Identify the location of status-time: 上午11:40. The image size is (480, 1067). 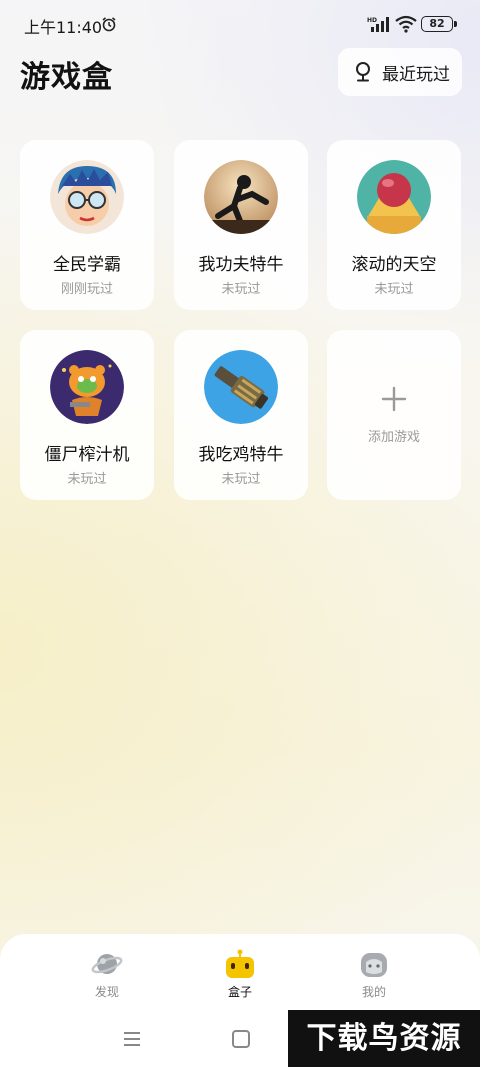
(63, 27).